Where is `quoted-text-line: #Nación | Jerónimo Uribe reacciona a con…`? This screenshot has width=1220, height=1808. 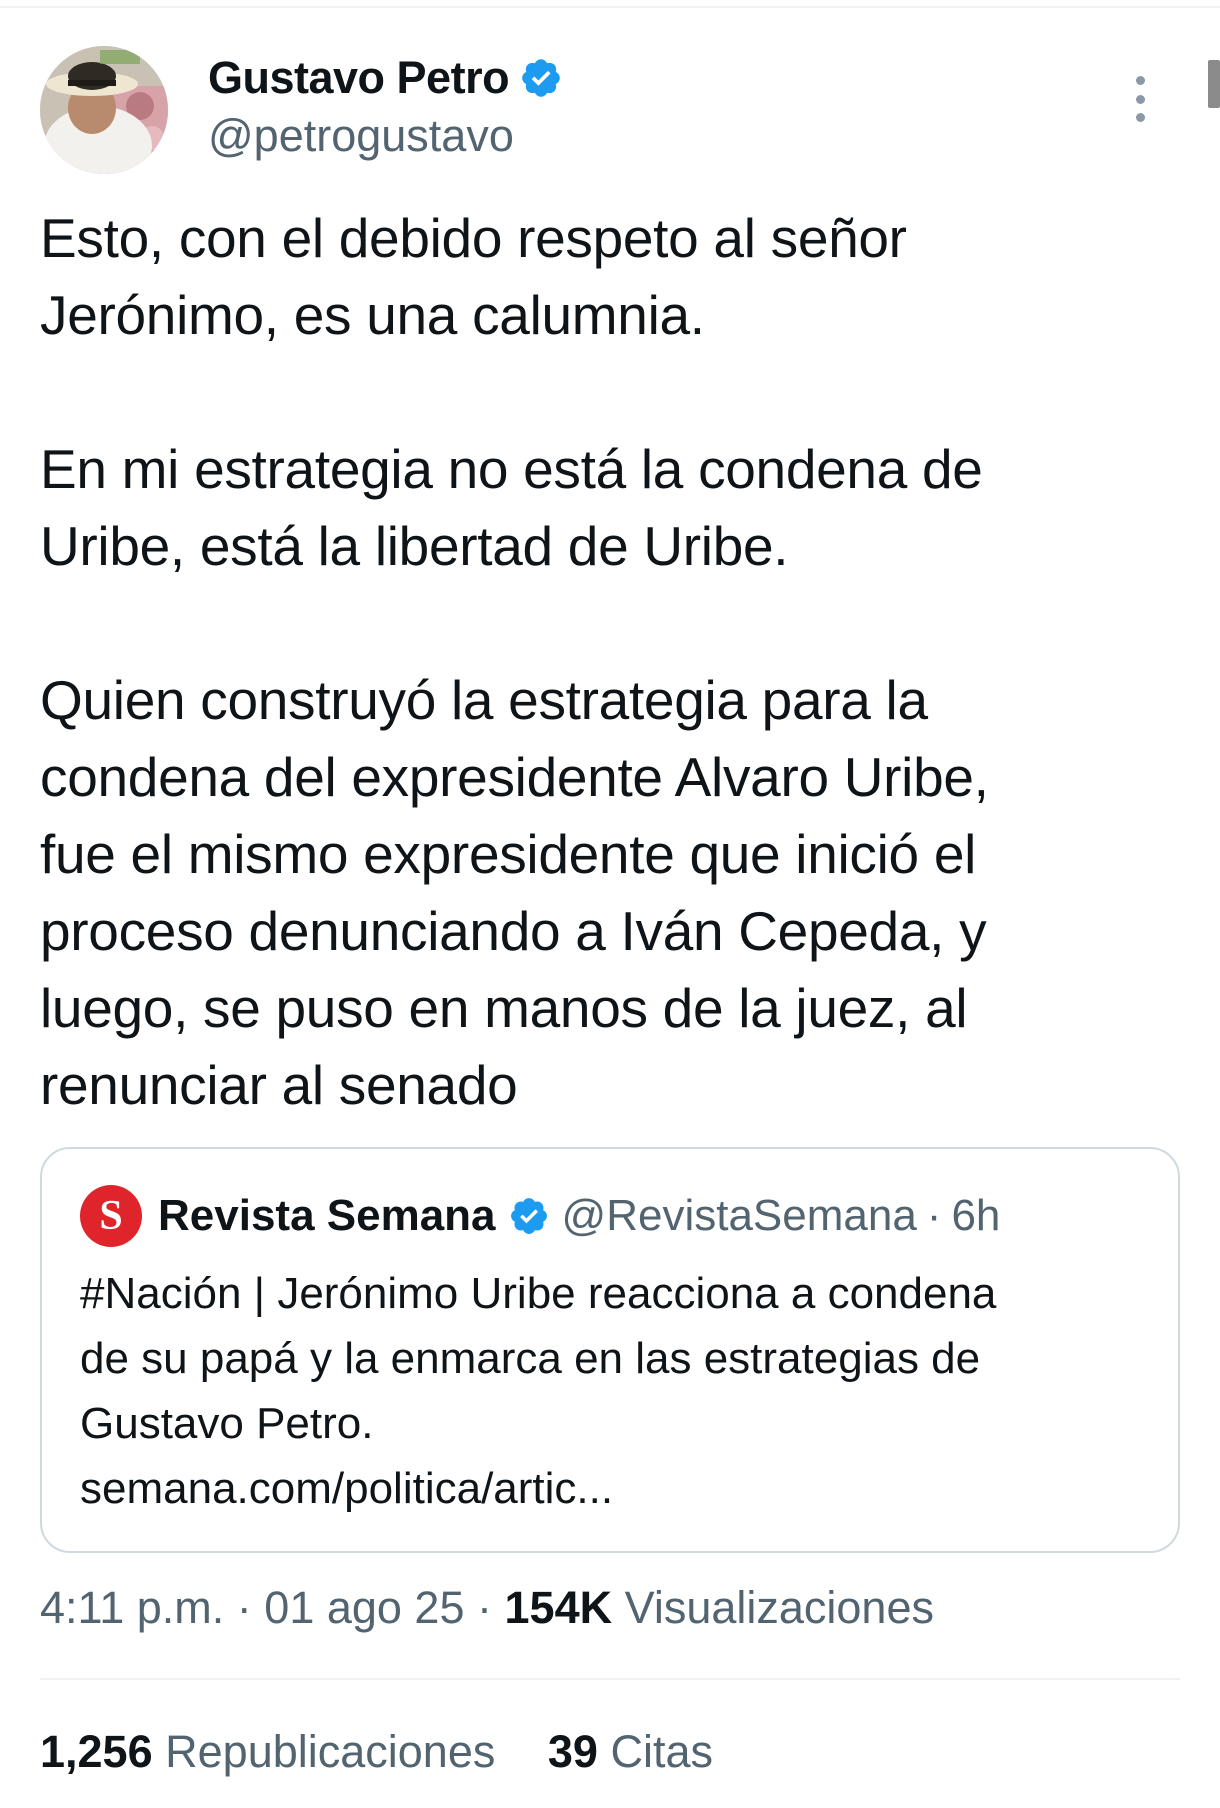 quoted-text-line: #Nación | Jerónimo Uribe reacciona a con… is located at coordinates (538, 1293).